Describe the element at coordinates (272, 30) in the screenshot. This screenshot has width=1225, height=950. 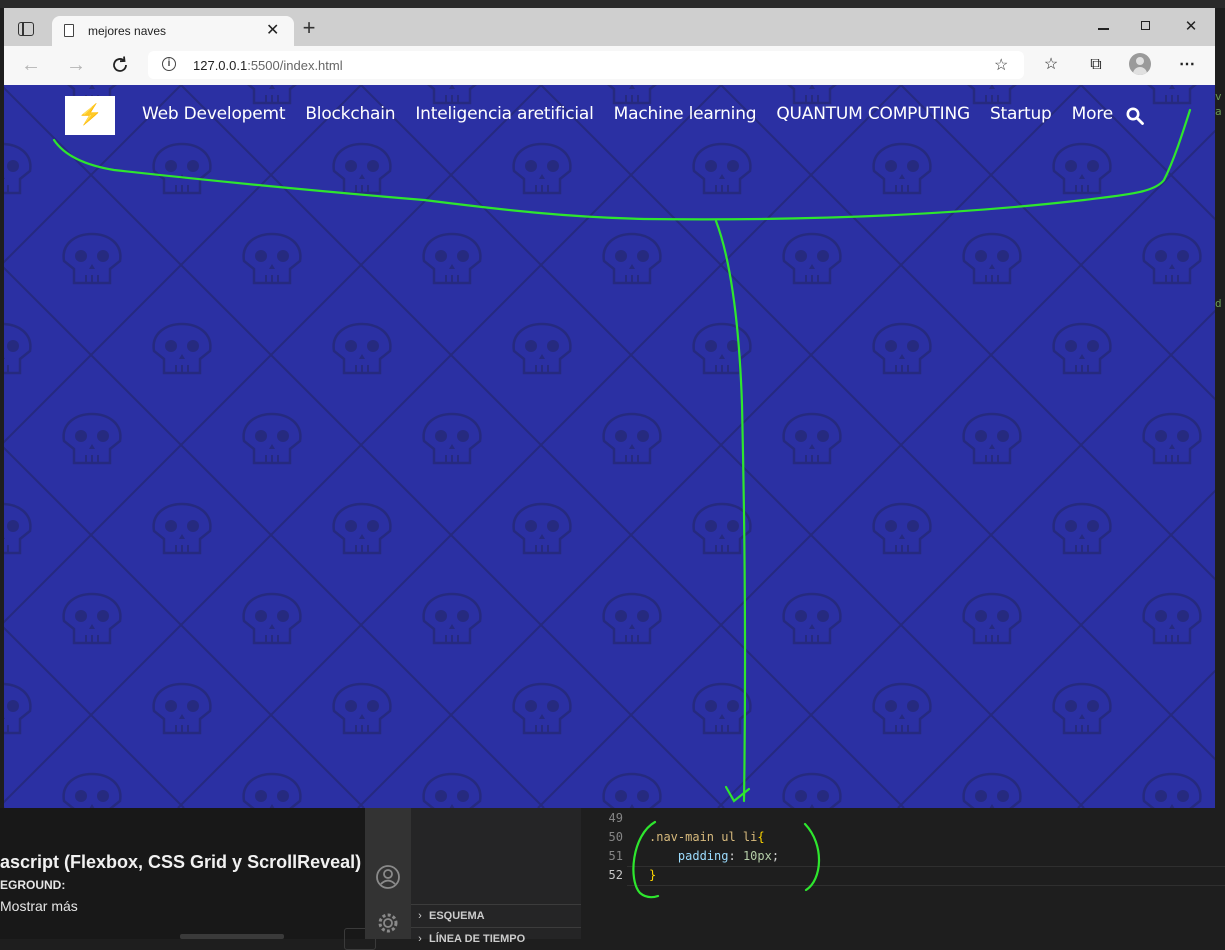
I see `close-tab-icon: ✕` at that location.